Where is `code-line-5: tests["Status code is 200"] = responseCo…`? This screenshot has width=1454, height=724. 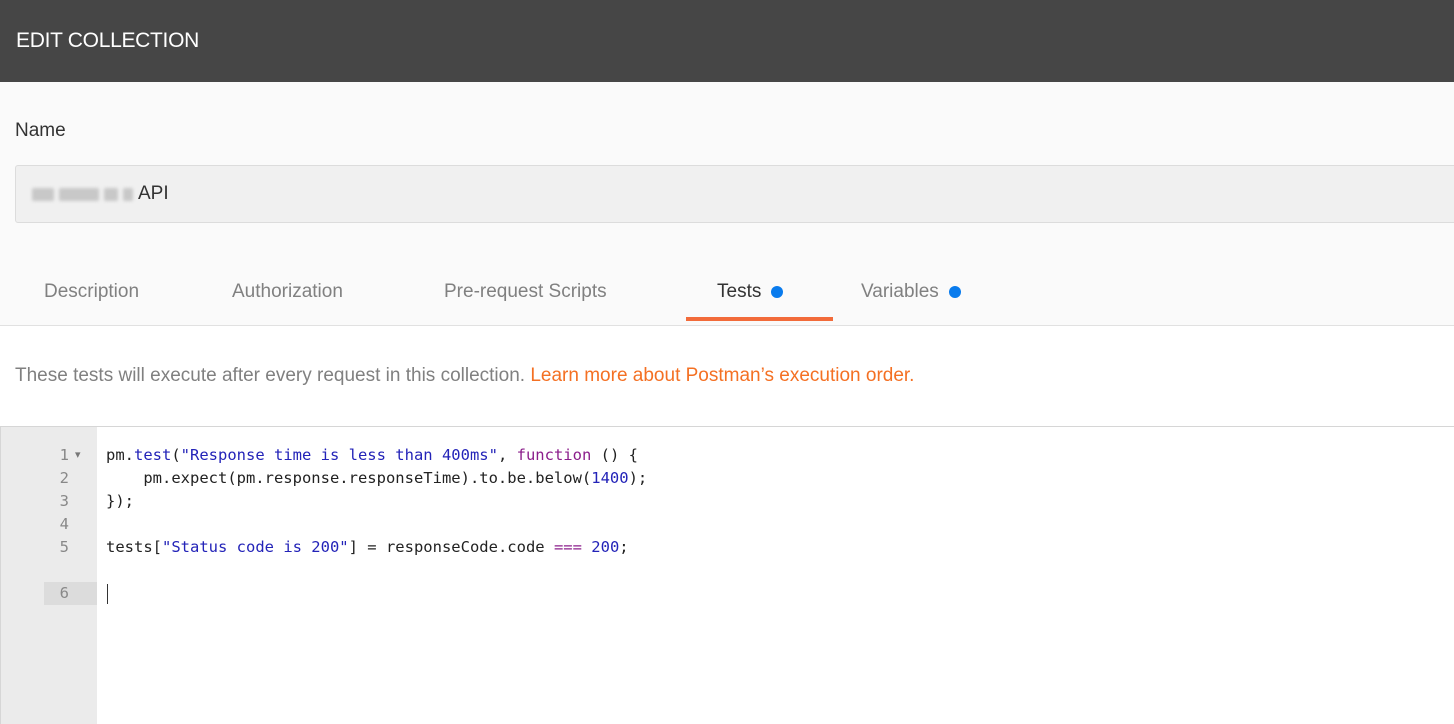
code-line-5: tests["Status code is 200"] = responseCo… is located at coordinates (367, 547).